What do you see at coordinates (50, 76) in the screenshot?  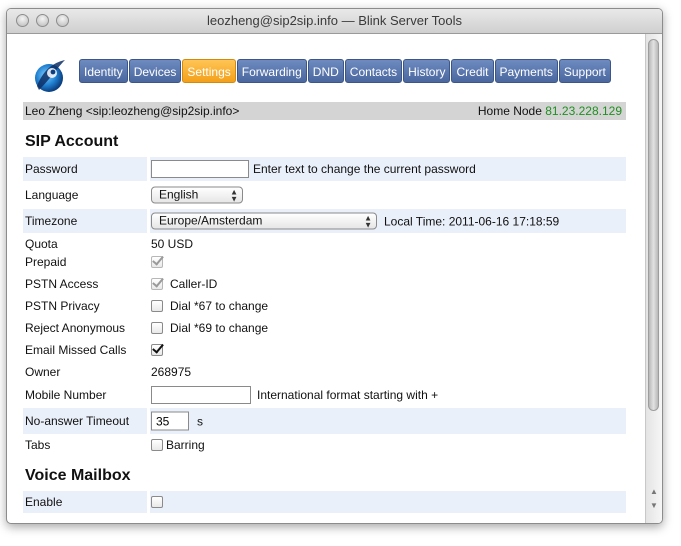 I see `blink-logo-icon` at bounding box center [50, 76].